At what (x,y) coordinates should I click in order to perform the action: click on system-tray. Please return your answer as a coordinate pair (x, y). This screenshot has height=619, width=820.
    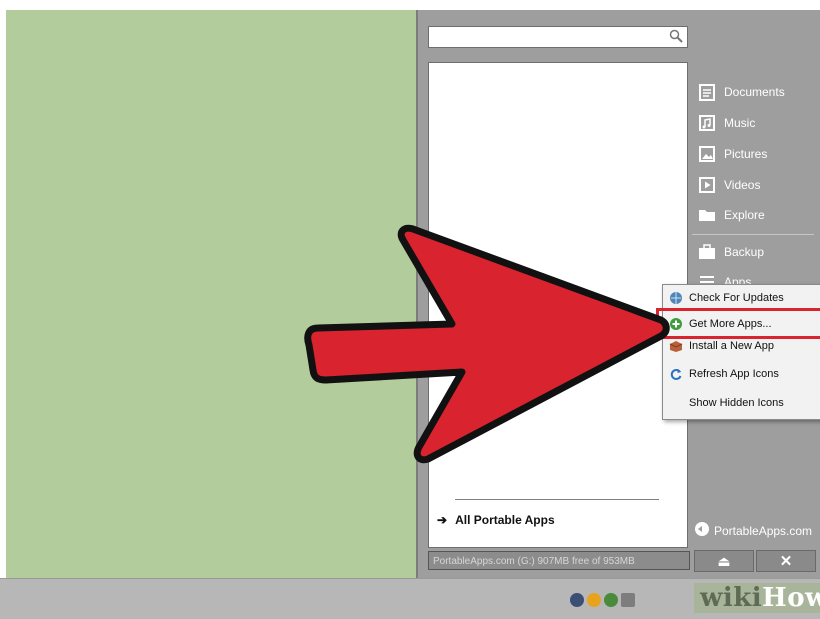
    Looking at the image, I should click on (602, 600).